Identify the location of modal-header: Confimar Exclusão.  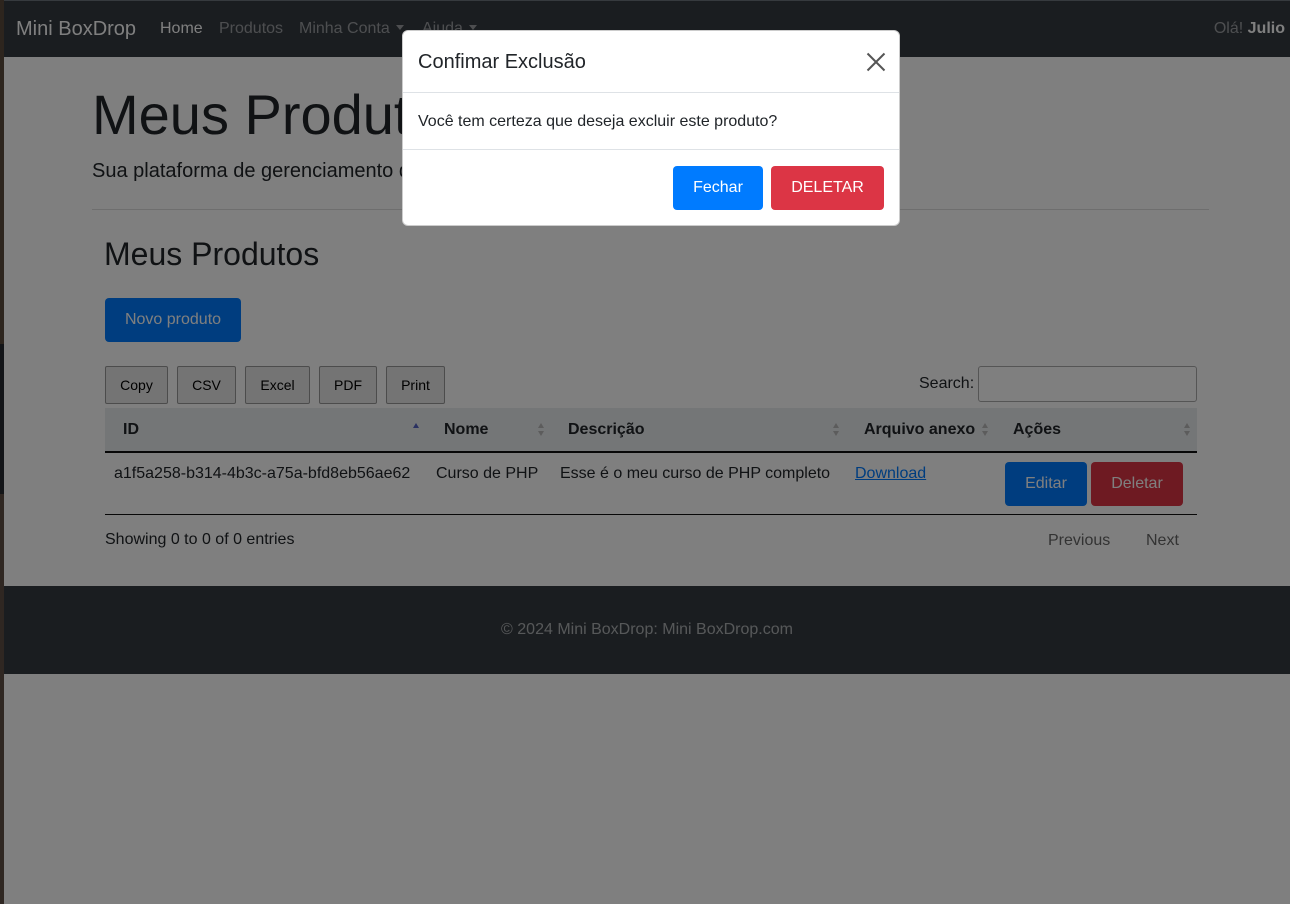
(651, 62).